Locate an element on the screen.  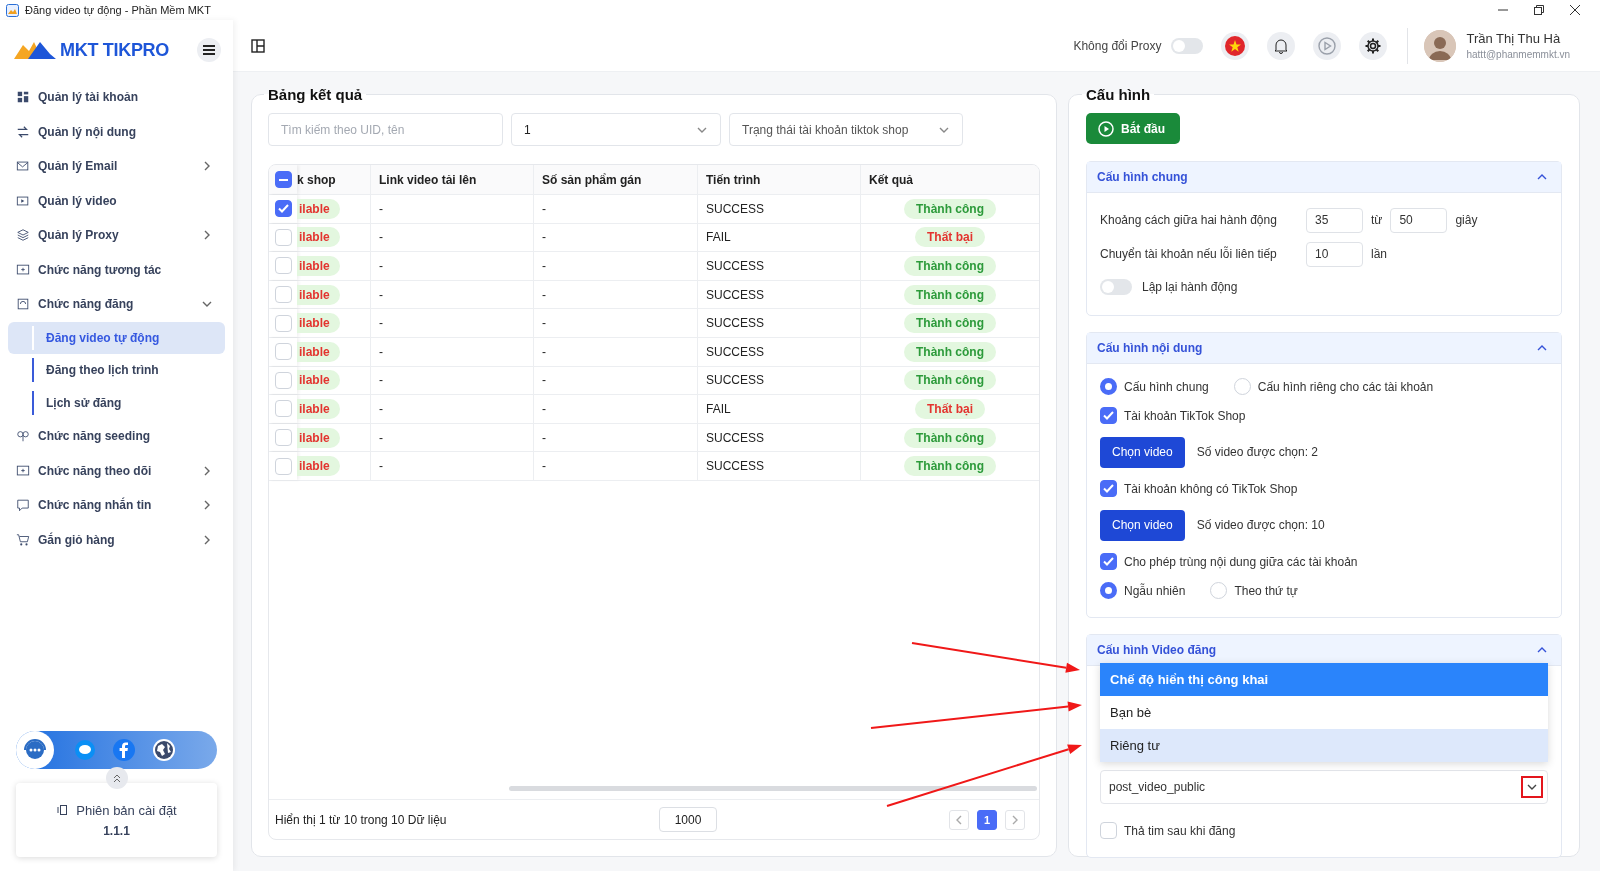
checkbox-label: Tài khoản không có TikTok Shop is located at coordinates (1211, 488).